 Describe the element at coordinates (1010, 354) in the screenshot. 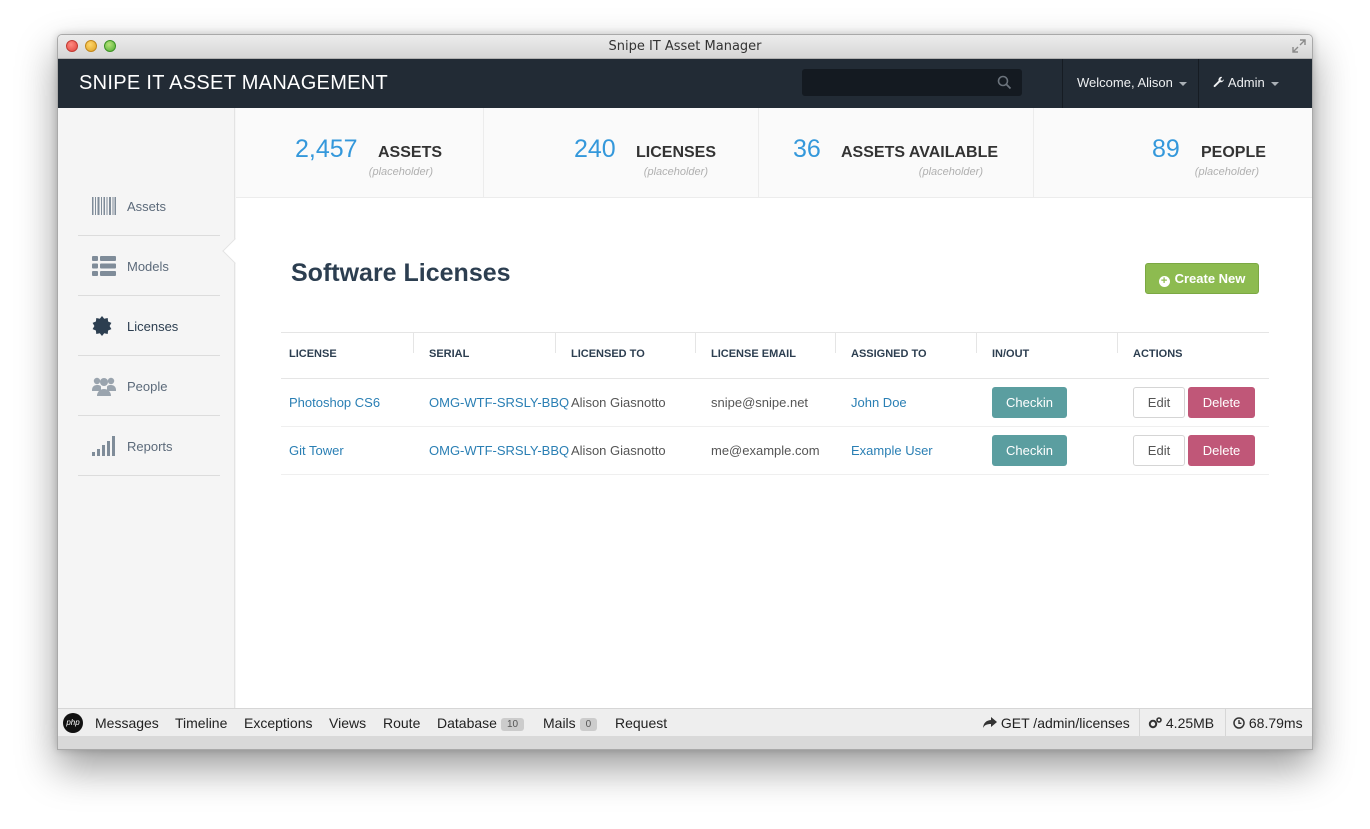

I see `column-header-inout: IN/OUT` at that location.